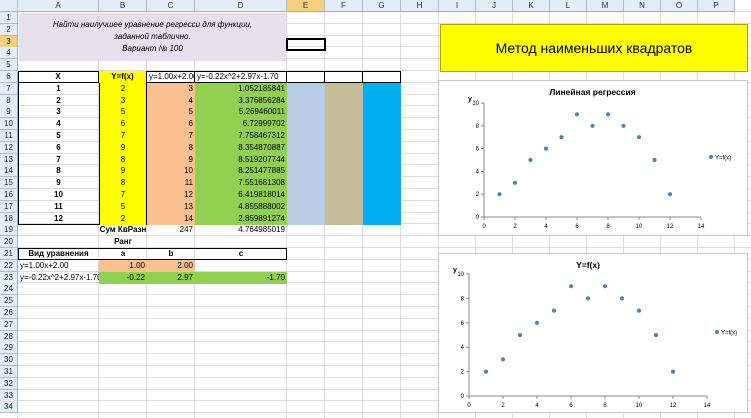  I want to click on equation-label: y=1.00x+2.00, so click(58, 266).